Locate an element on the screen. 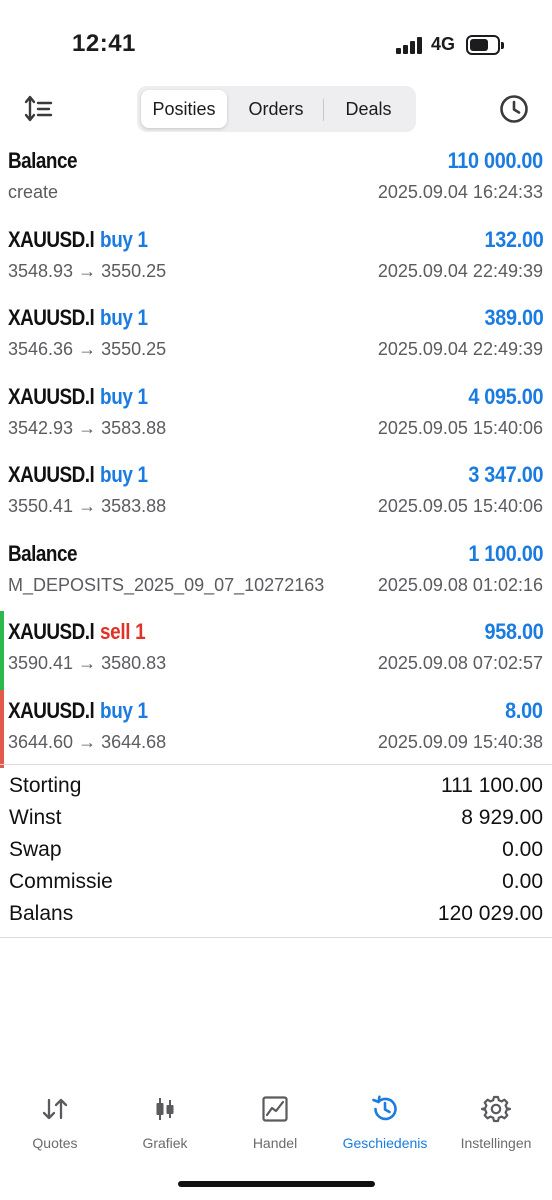  summary-row-commissie: Commissie 0.00 is located at coordinates (276, 883).